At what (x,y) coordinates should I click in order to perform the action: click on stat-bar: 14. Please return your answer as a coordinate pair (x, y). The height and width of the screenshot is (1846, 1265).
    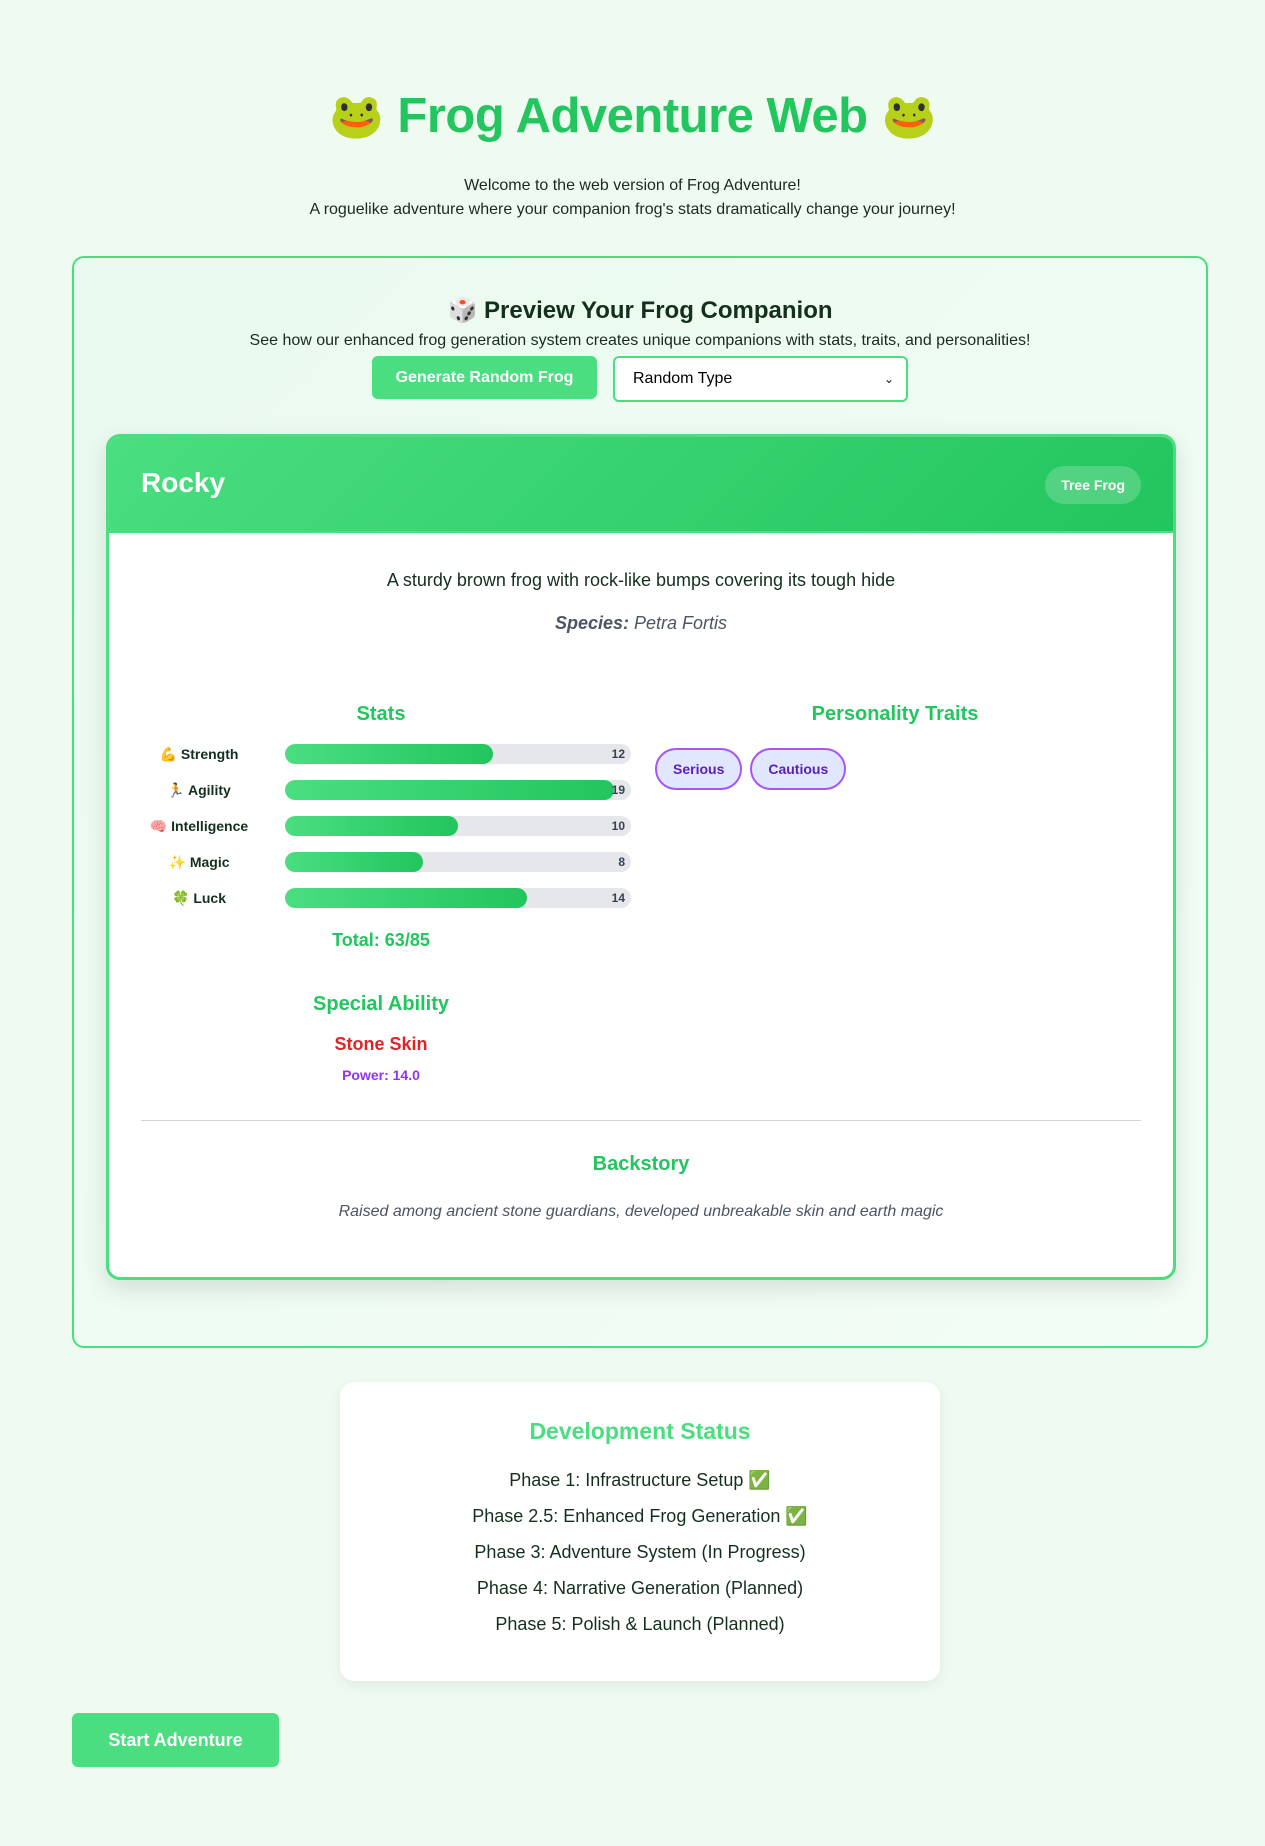
    Looking at the image, I should click on (458, 898).